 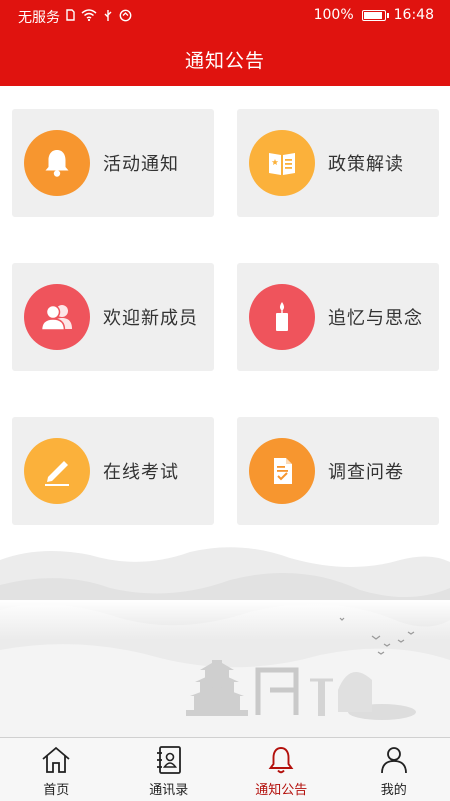 What do you see at coordinates (366, 163) in the screenshot?
I see `menu-item-label: 政策解读` at bounding box center [366, 163].